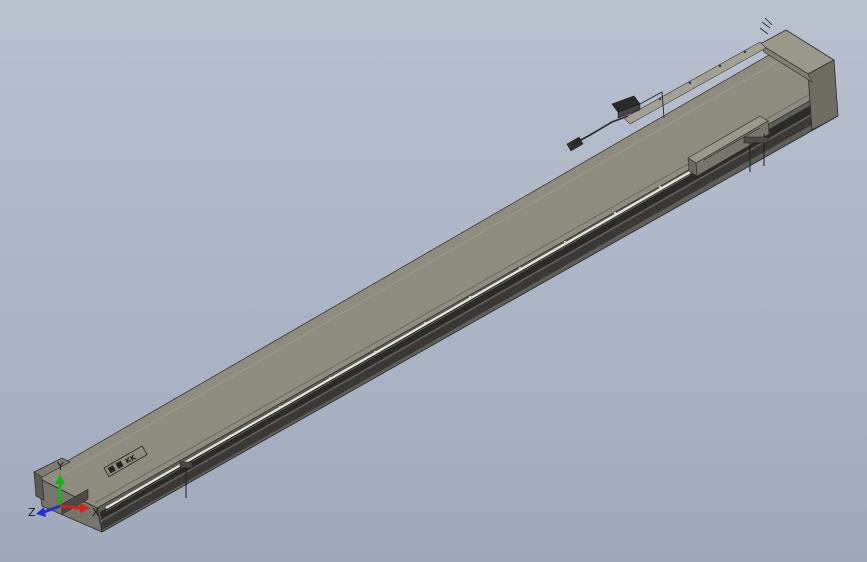  I want to click on z-axis-arrow-icon, so click(41, 512).